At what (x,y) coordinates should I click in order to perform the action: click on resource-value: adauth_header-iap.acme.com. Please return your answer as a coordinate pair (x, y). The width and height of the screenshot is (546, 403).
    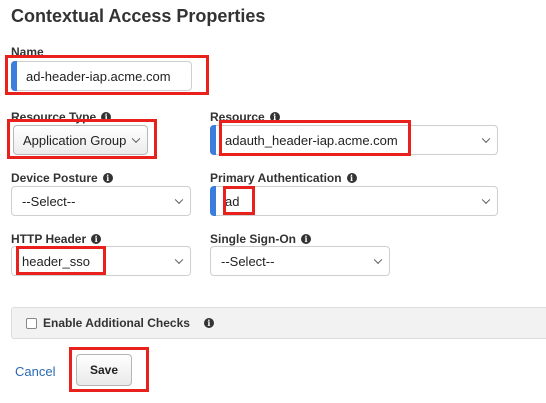
    Looking at the image, I should click on (311, 140).